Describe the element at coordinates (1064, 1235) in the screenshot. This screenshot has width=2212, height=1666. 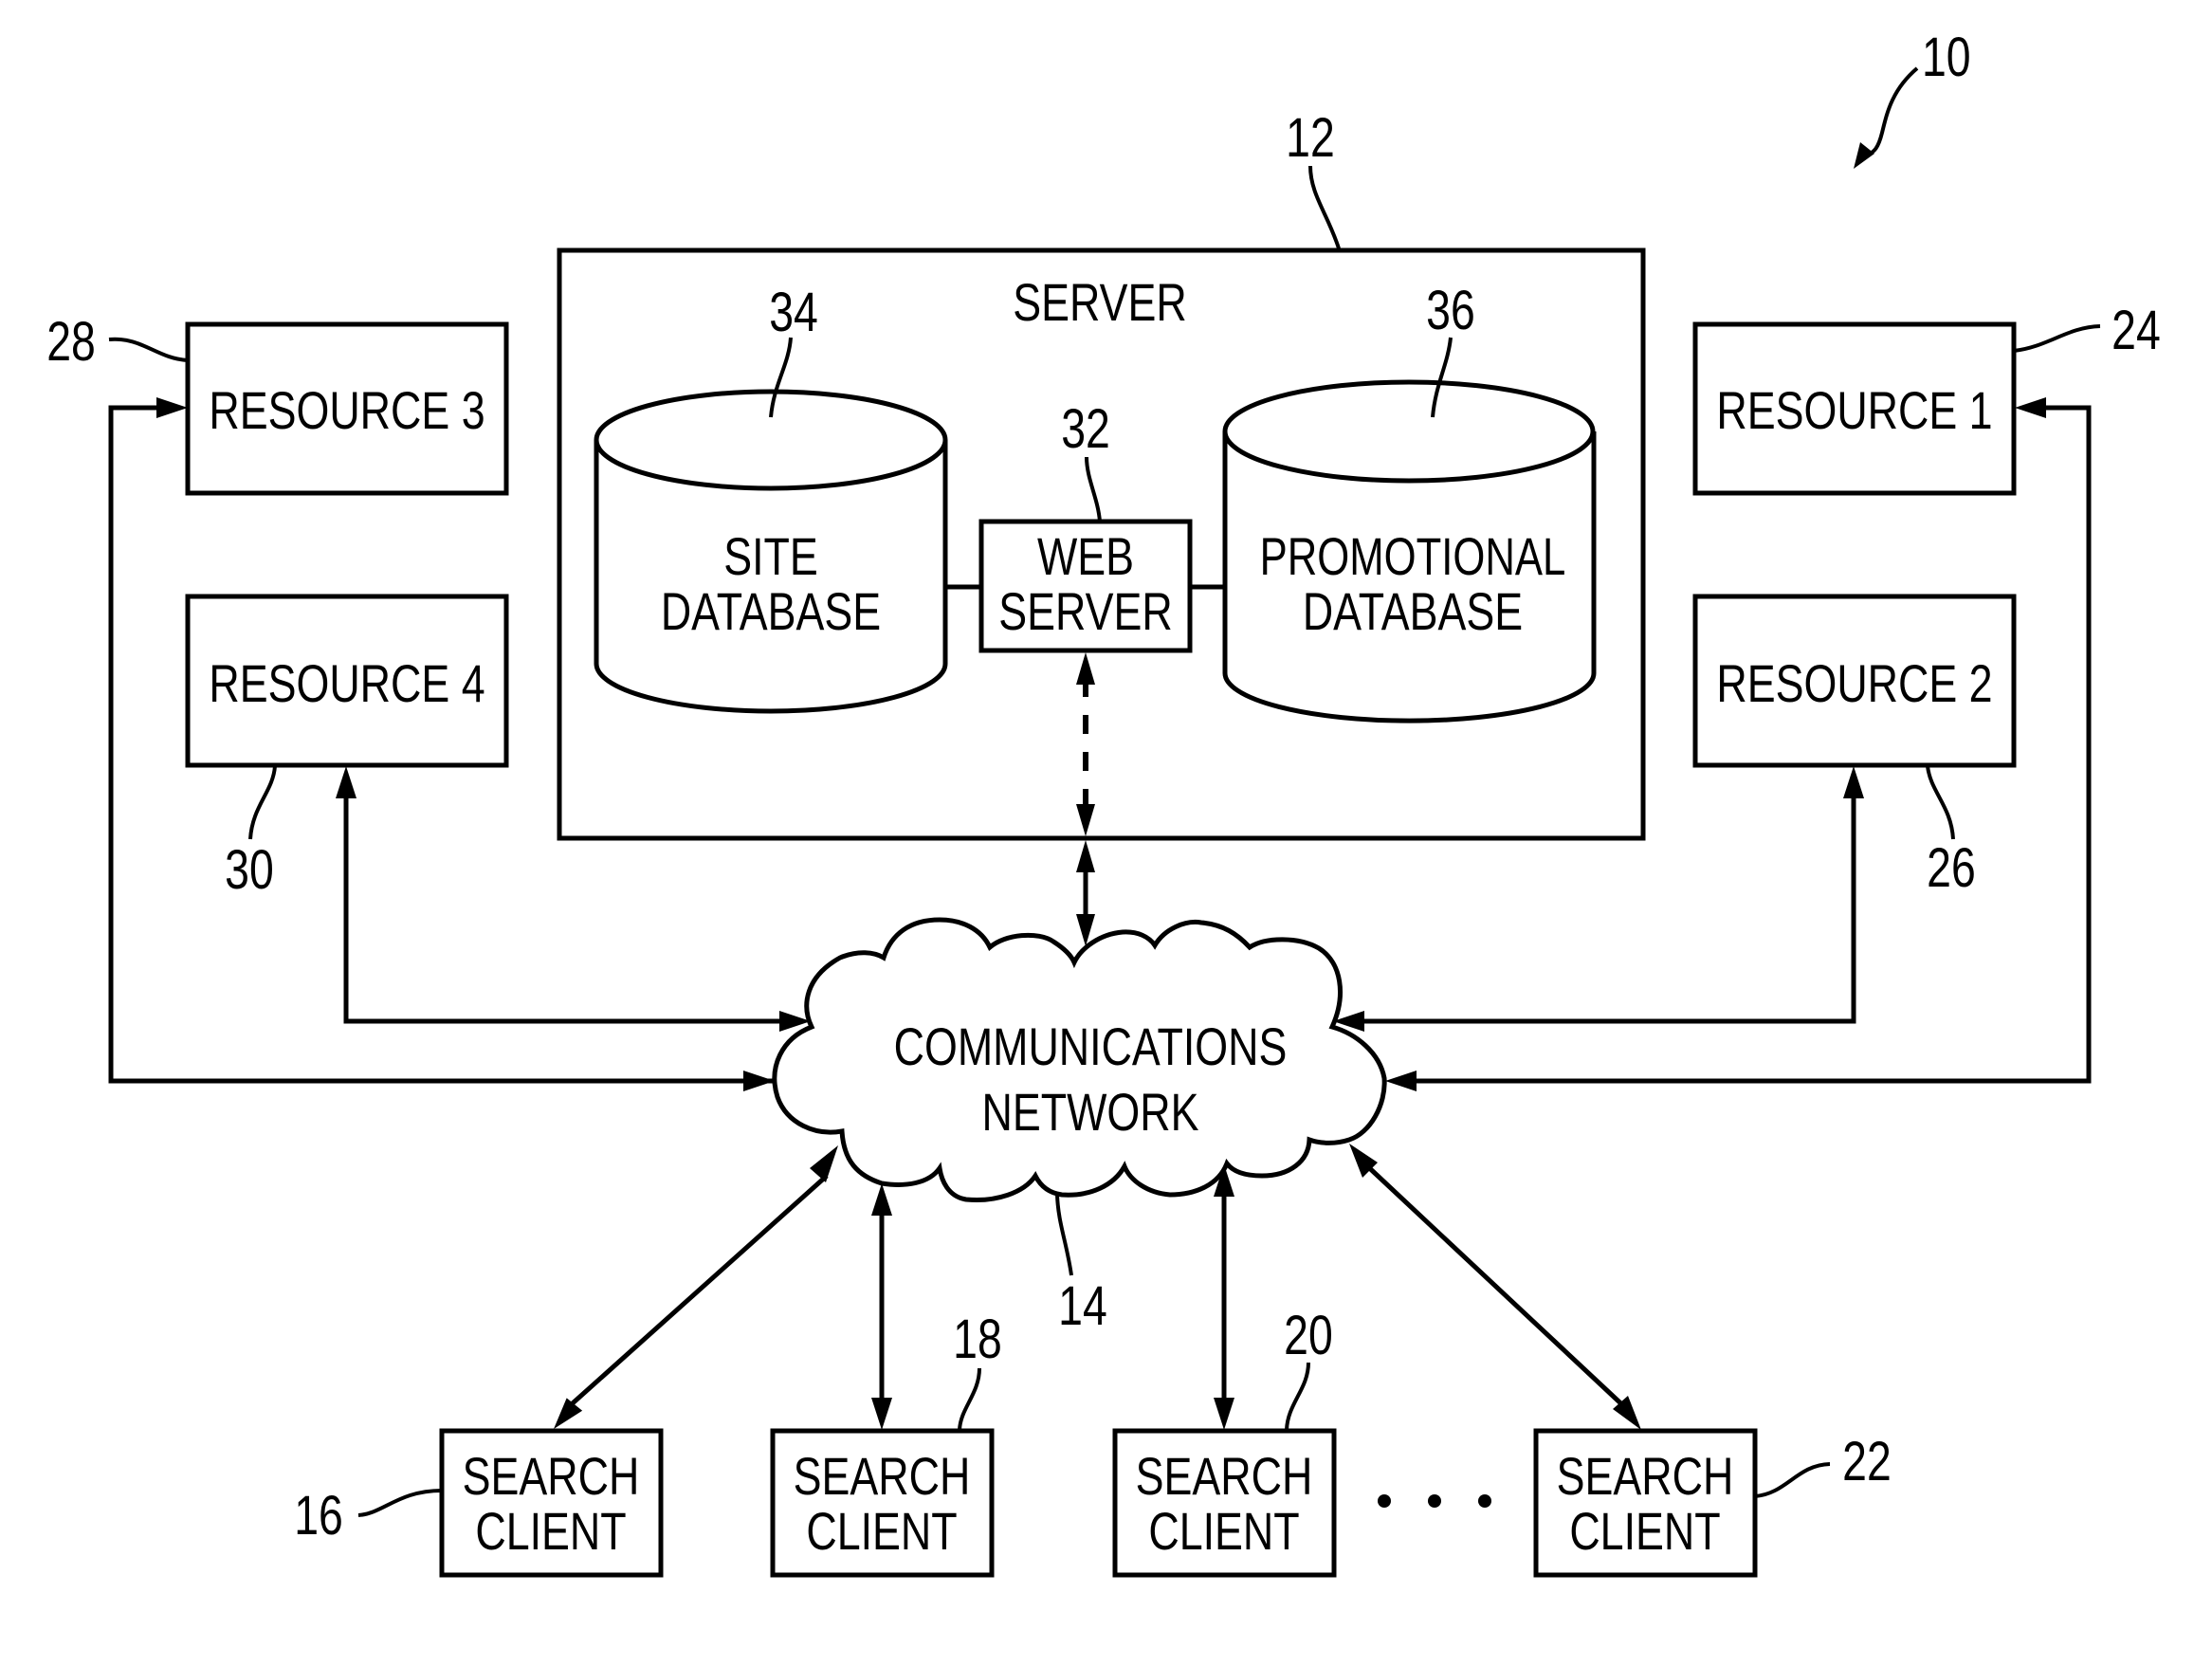
I see `network-ref-leader` at that location.